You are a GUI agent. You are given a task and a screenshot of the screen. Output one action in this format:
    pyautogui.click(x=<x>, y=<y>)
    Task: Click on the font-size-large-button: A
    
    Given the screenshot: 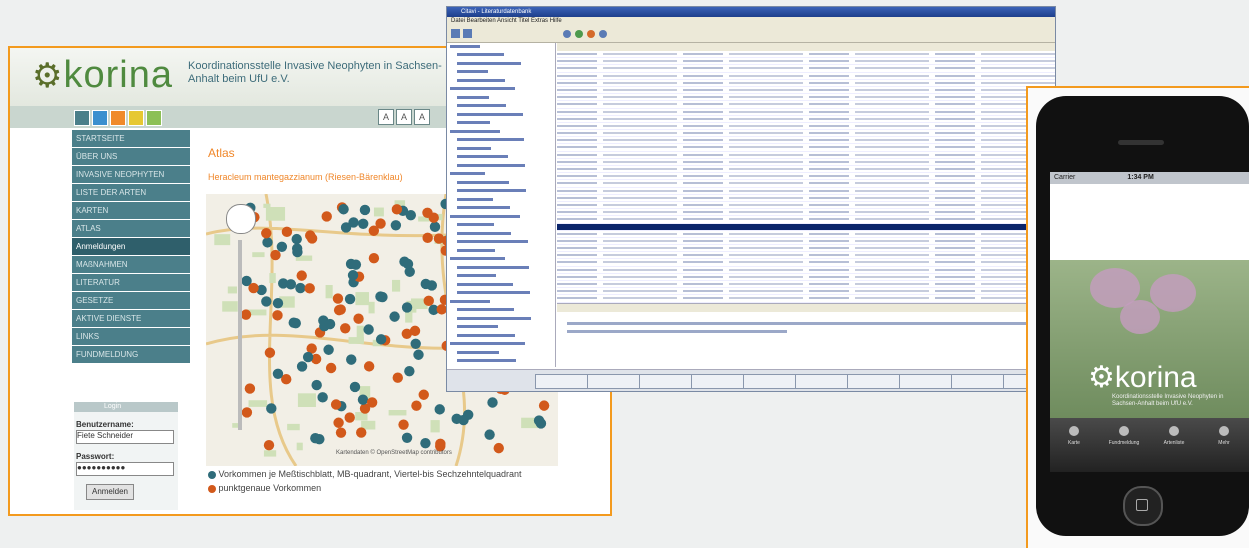 What is the action you would take?
    pyautogui.click(x=422, y=117)
    